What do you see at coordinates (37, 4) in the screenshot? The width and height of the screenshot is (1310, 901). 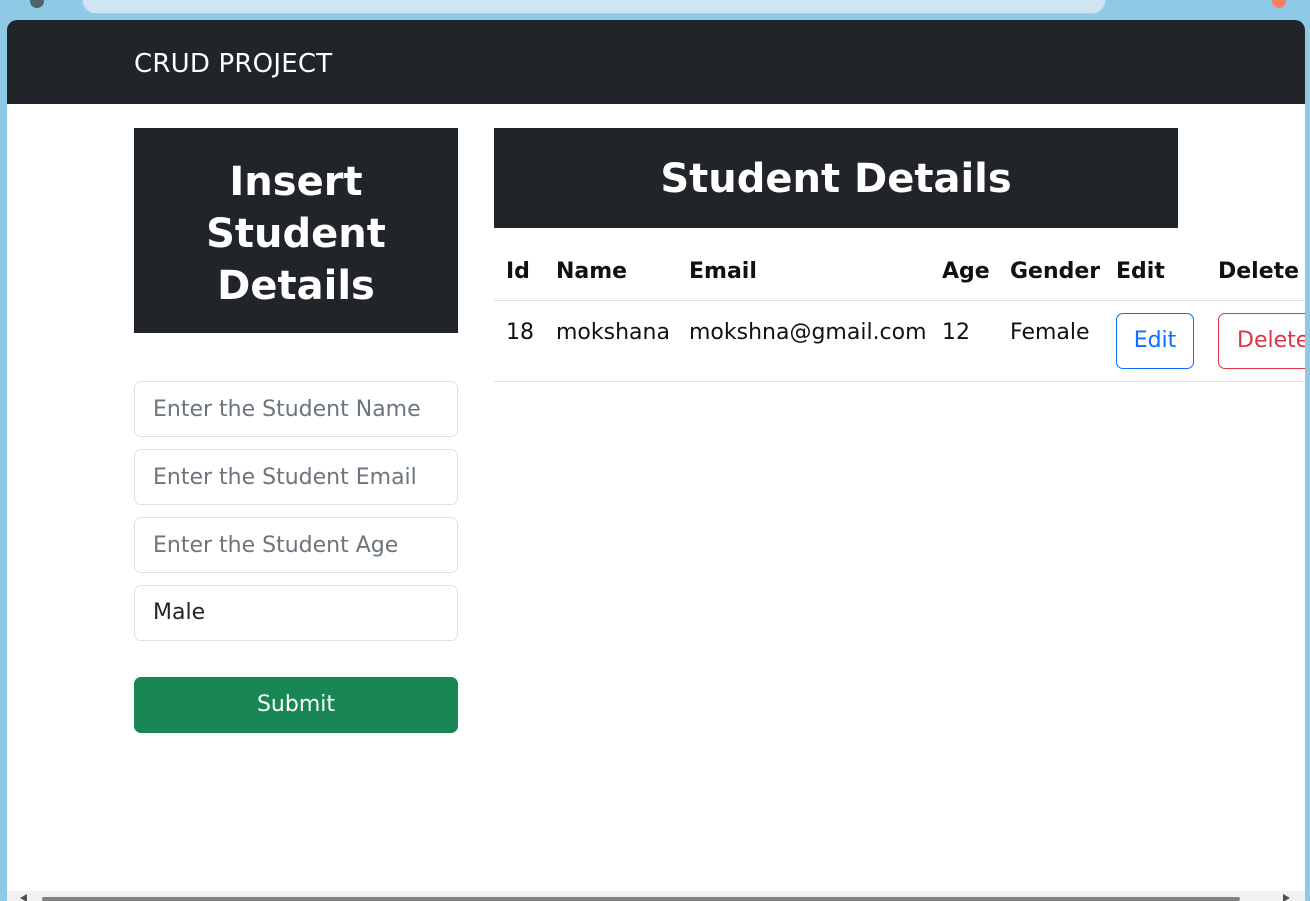 I see `browser-circle-icon` at bounding box center [37, 4].